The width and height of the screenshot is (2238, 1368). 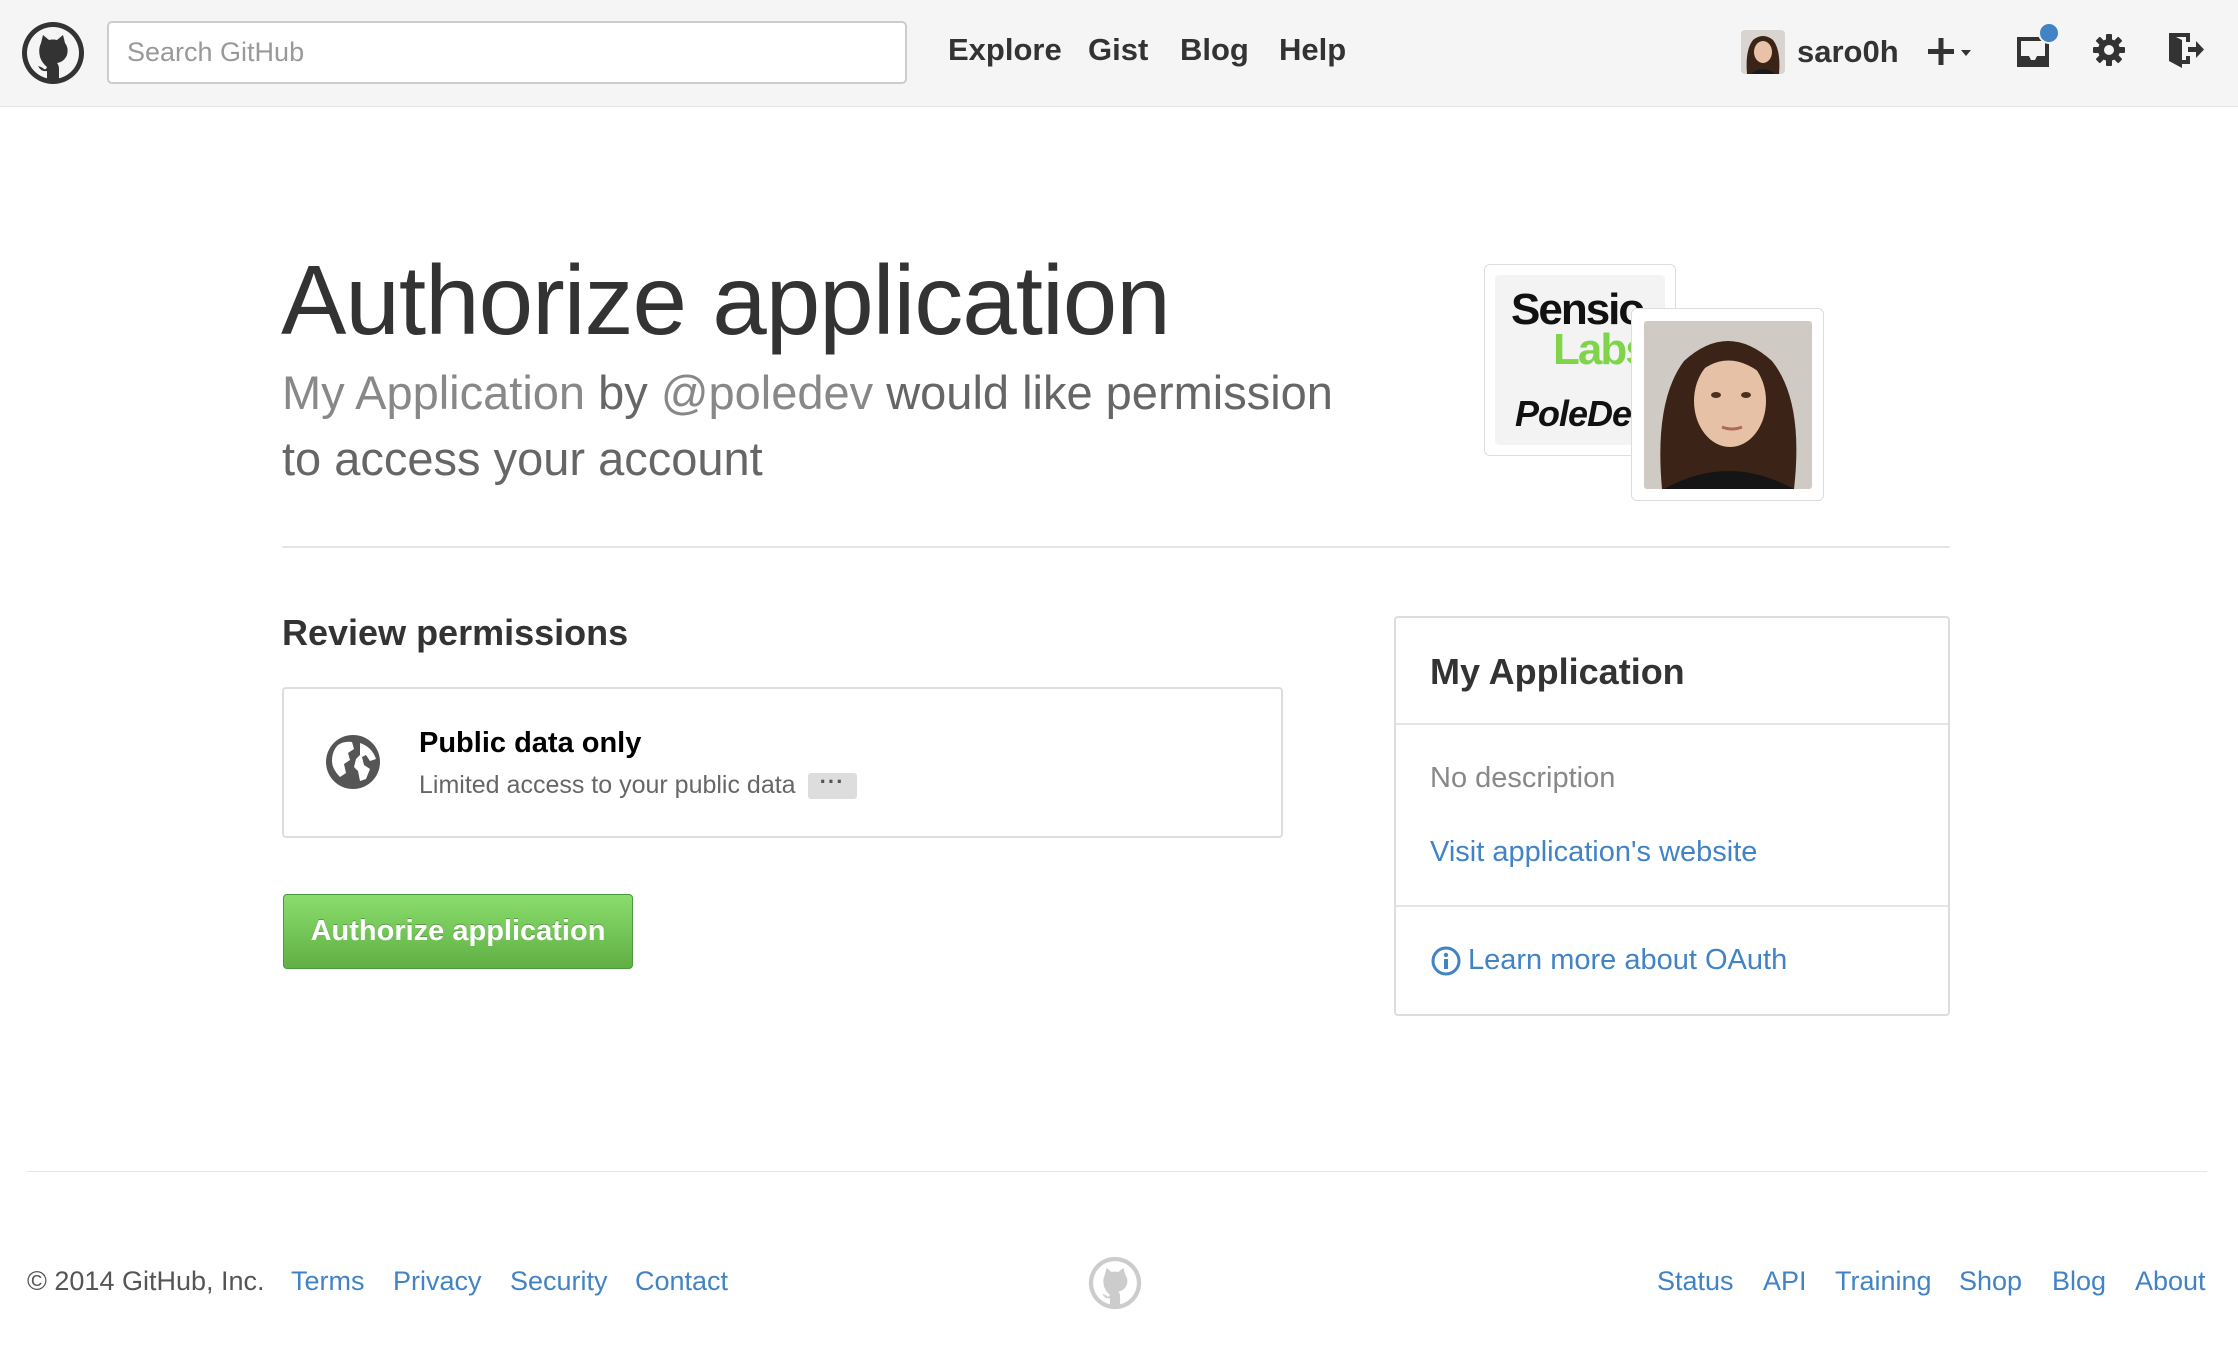 I want to click on notification-dot, so click(x=2049, y=33).